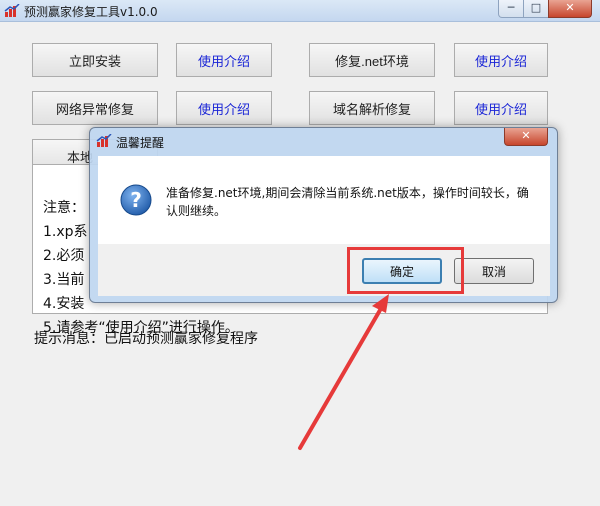 The width and height of the screenshot is (600, 506). I want to click on note-line-2: 2.必须, so click(64, 256).